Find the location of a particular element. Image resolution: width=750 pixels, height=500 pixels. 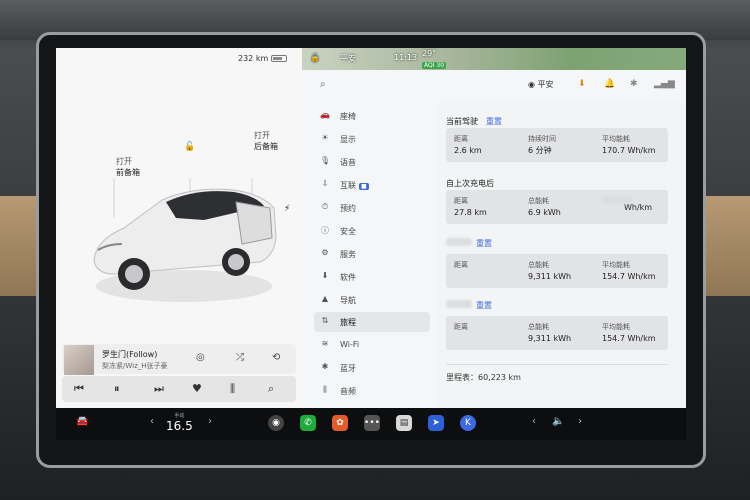

wifi-icon: ≋ is located at coordinates (325, 343).